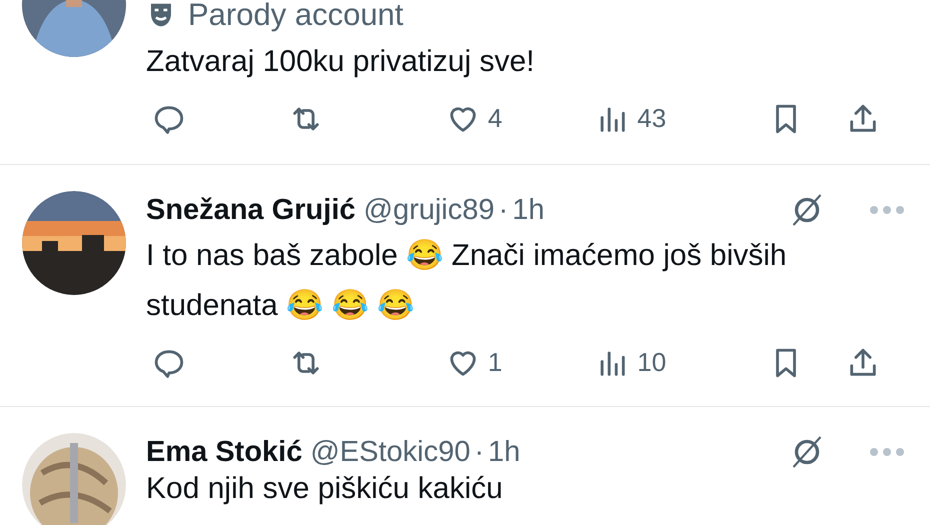 The image size is (930, 525). What do you see at coordinates (630, 118) in the screenshot?
I see `views-button: 43` at bounding box center [630, 118].